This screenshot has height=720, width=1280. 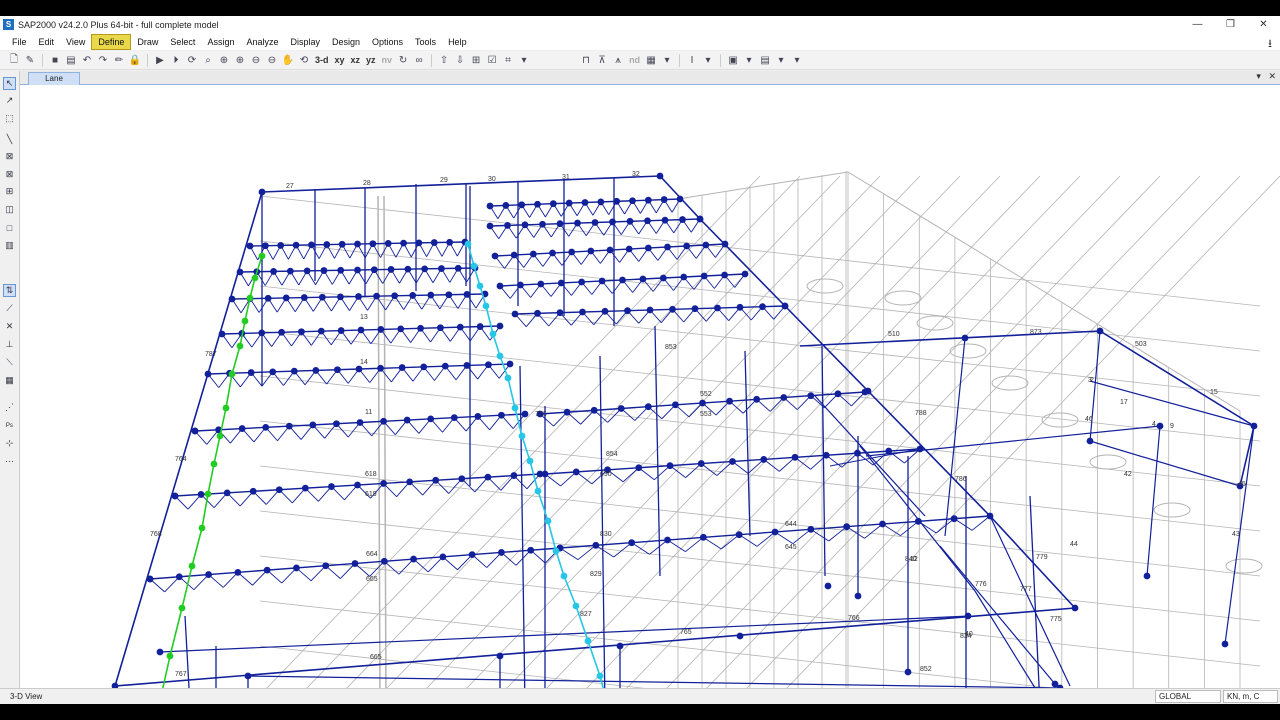 I want to click on move-up-icon: ⇧, so click(x=444, y=60).